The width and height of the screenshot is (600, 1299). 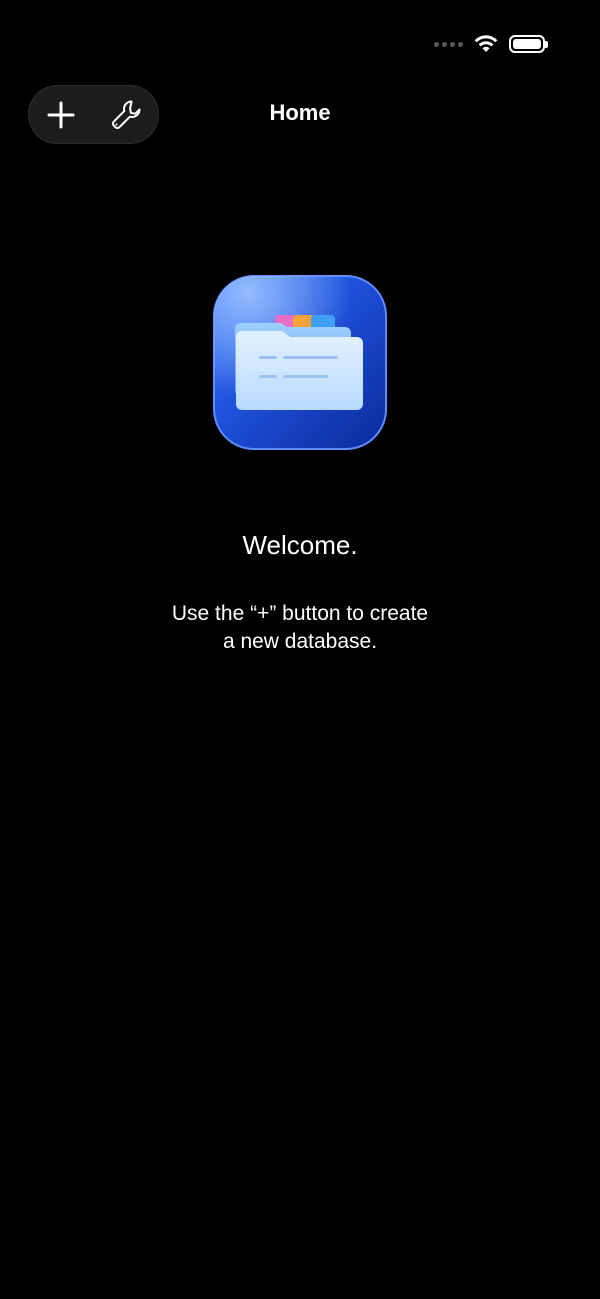 I want to click on folder-database-icon, so click(x=300, y=362).